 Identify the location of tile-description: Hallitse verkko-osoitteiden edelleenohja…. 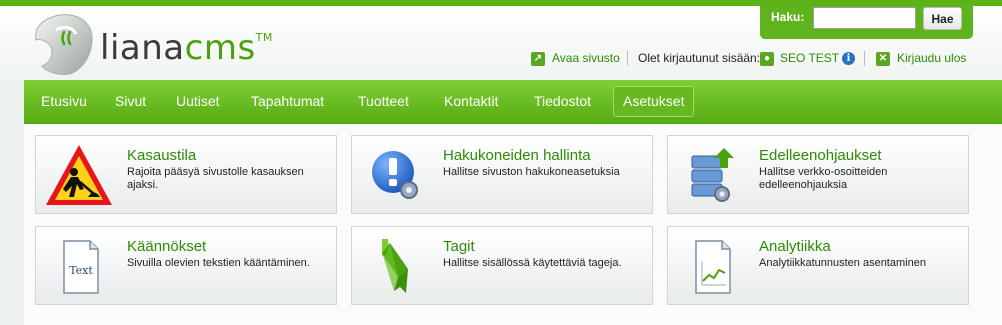
(823, 178).